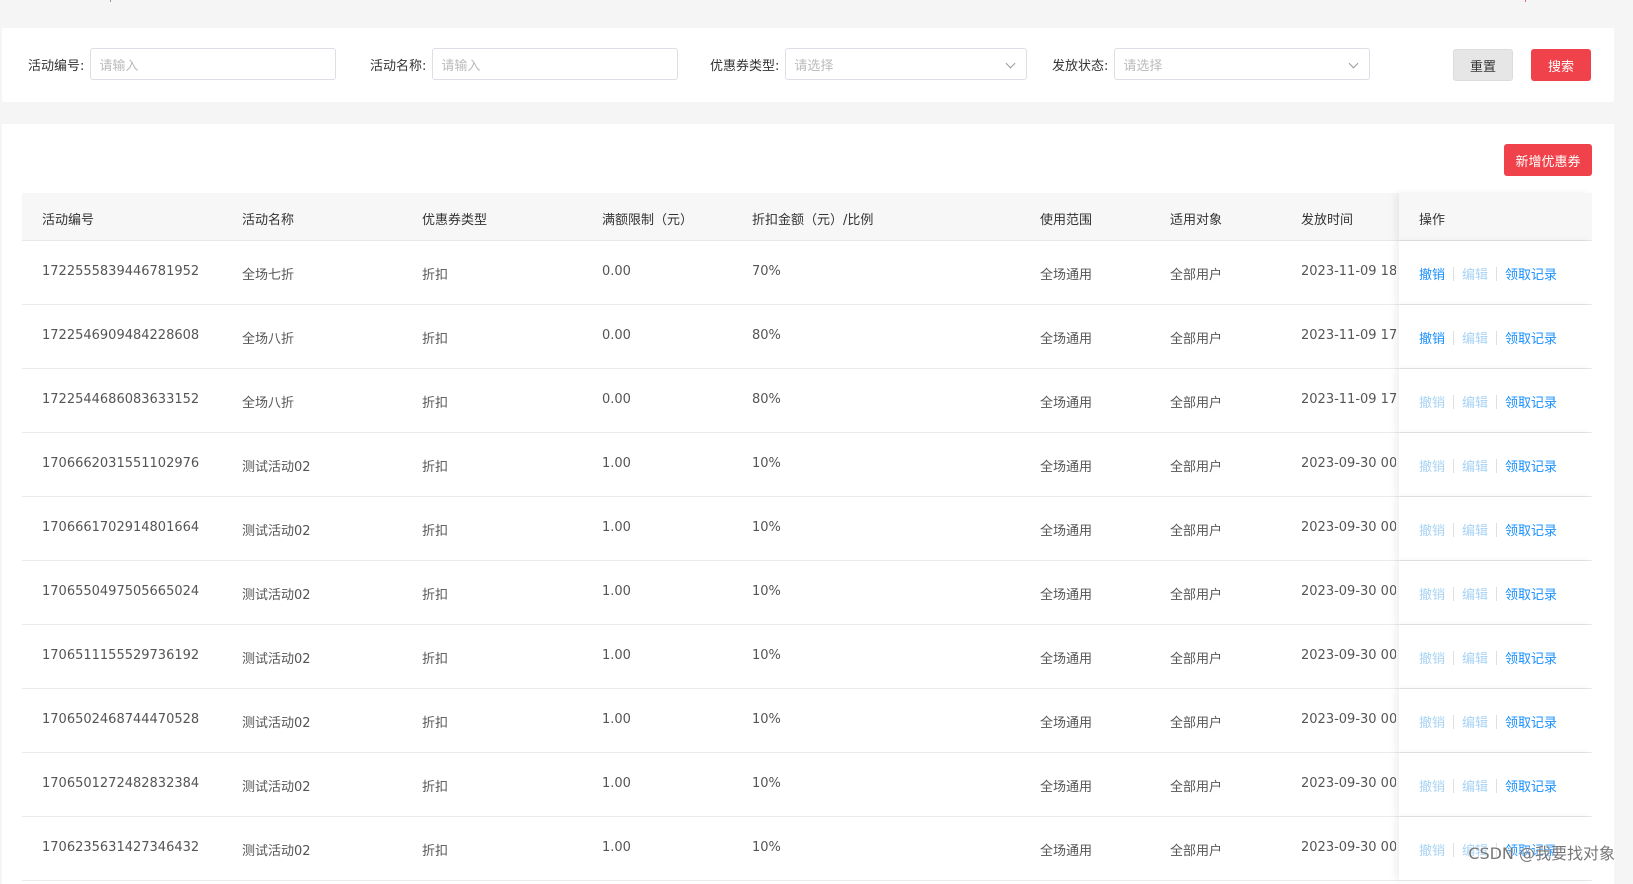  I want to click on cell-discount: 80%, so click(766, 399).